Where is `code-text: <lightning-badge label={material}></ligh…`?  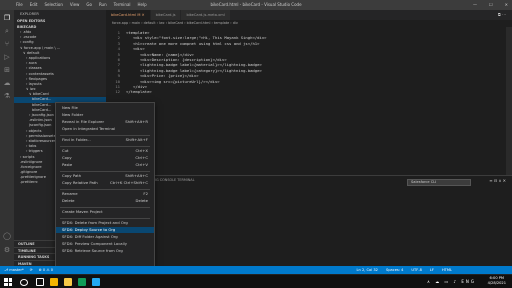
code-text: <lightning-badge label={material}></ligh… is located at coordinates (201, 65).